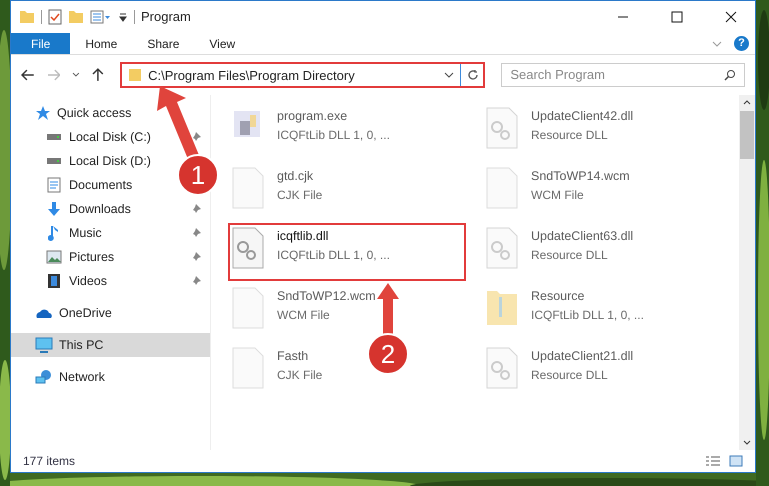 The width and height of the screenshot is (769, 486). What do you see at coordinates (54, 209) in the screenshot?
I see `down-arrow-icon` at bounding box center [54, 209].